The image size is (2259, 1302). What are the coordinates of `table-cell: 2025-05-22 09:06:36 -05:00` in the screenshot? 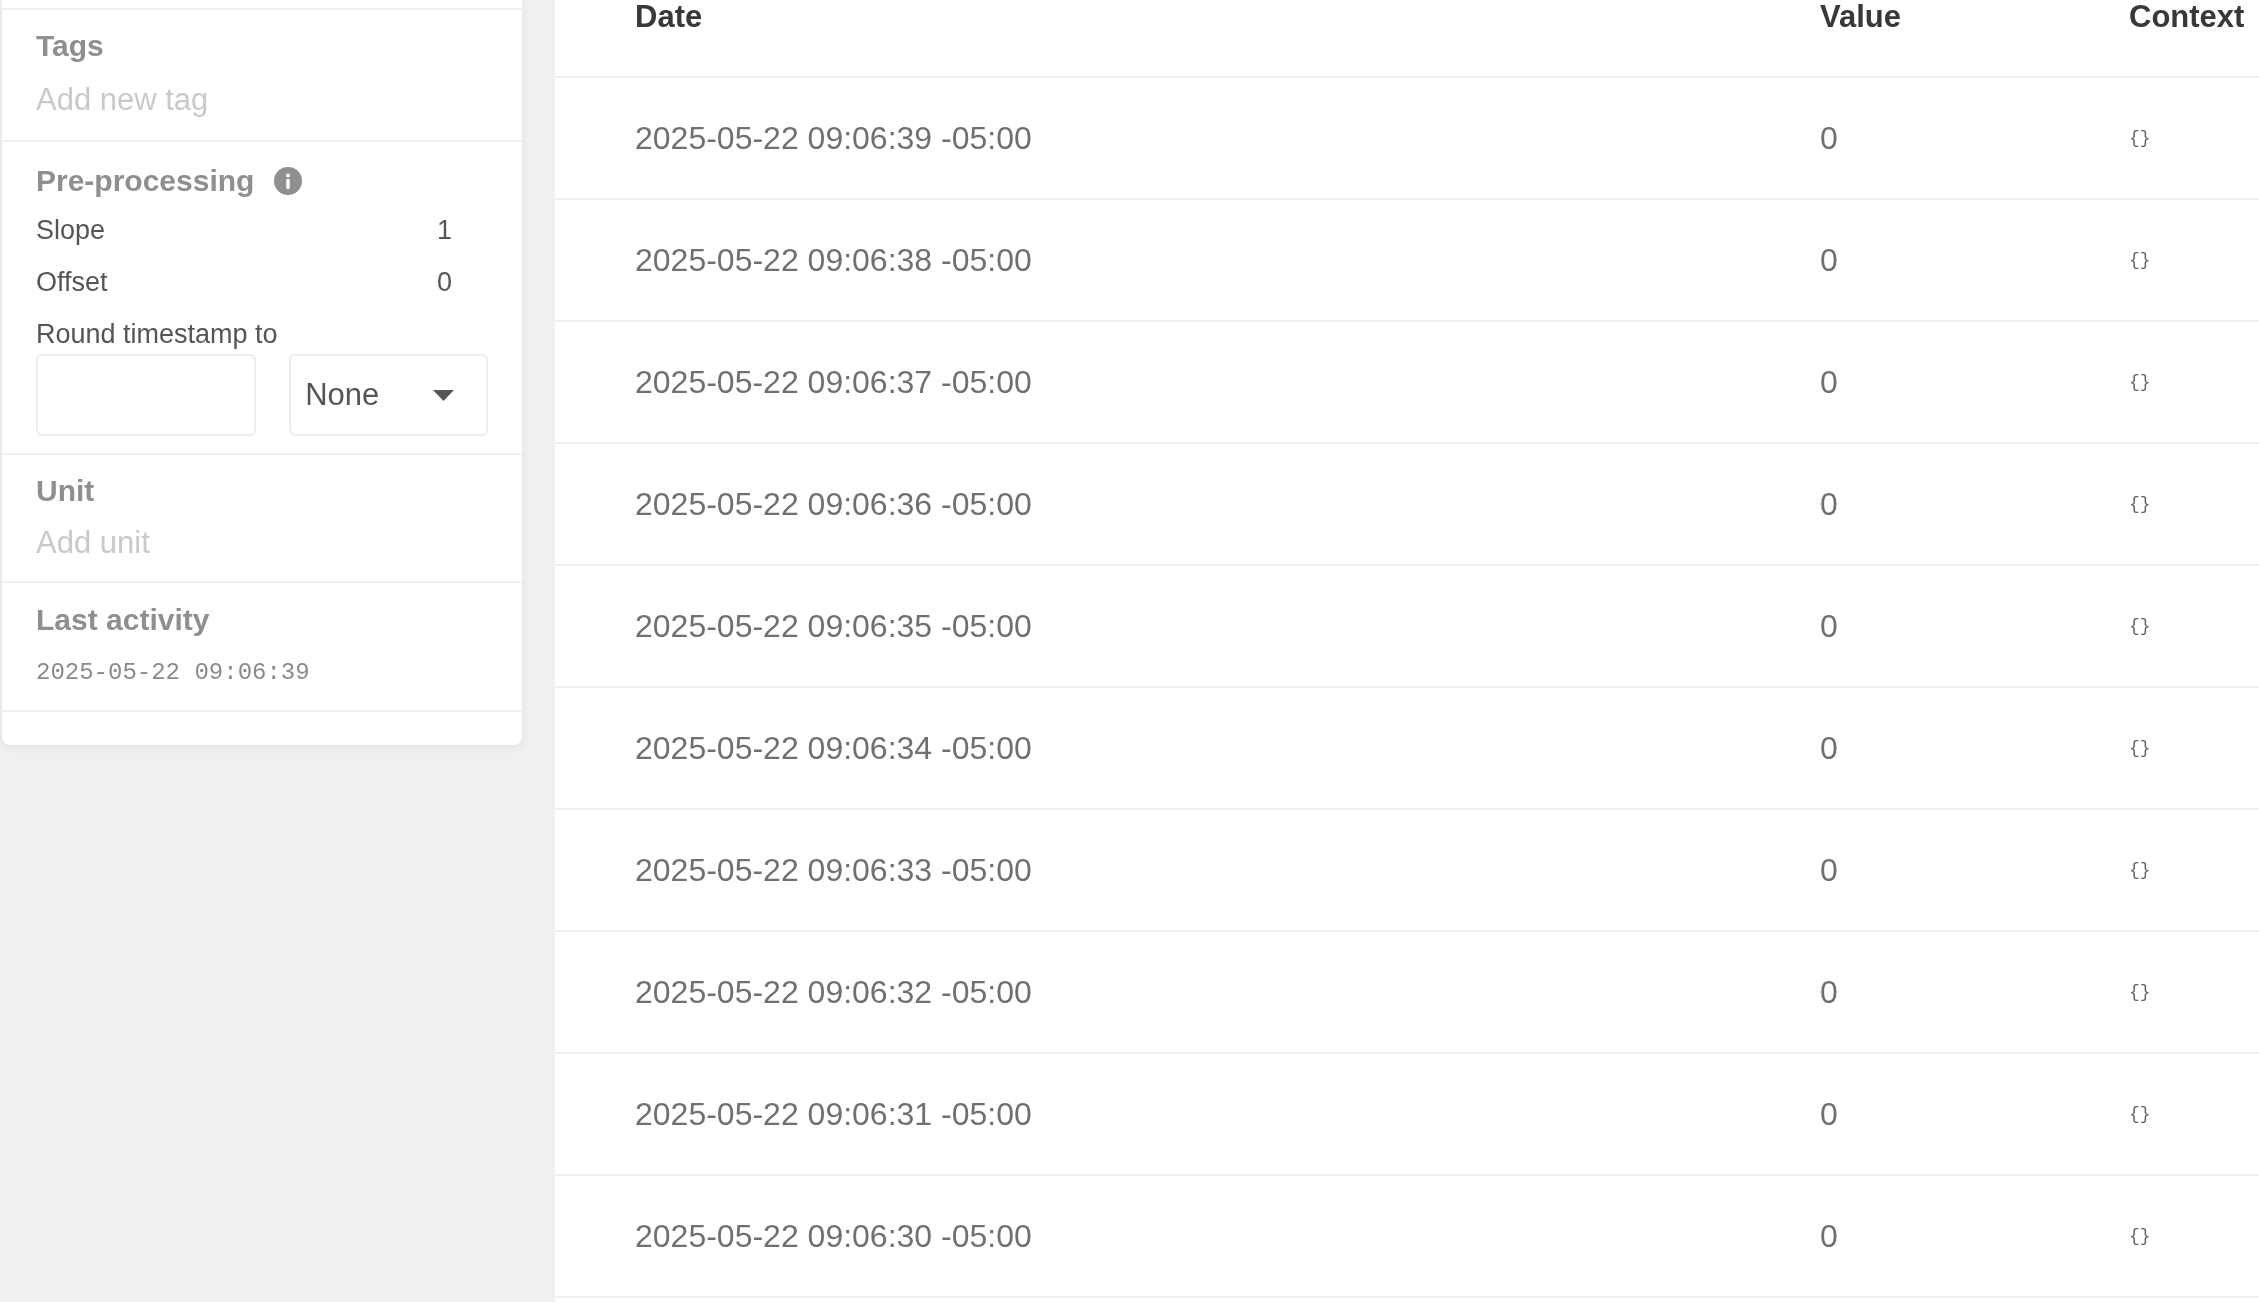 It's located at (833, 504).